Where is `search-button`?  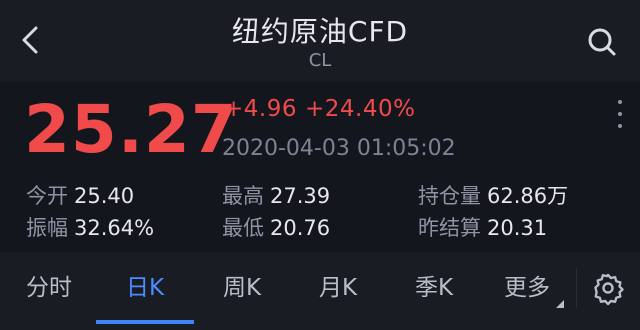
search-button is located at coordinates (602, 42).